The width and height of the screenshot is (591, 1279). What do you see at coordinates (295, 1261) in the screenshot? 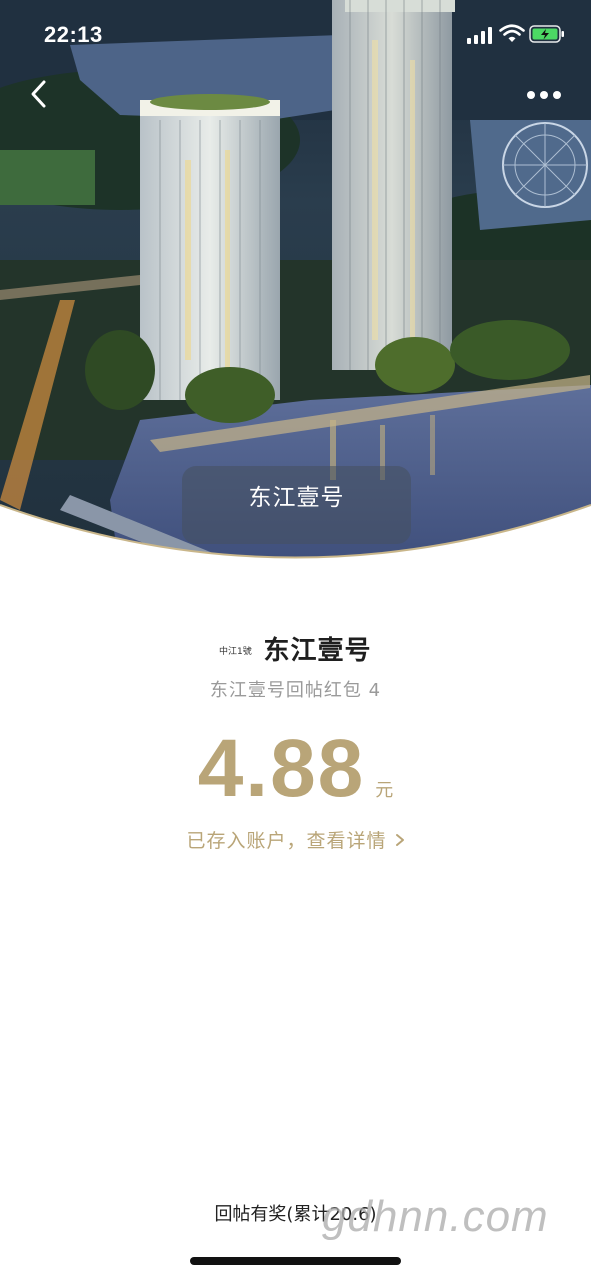
I see `home-indicator` at bounding box center [295, 1261].